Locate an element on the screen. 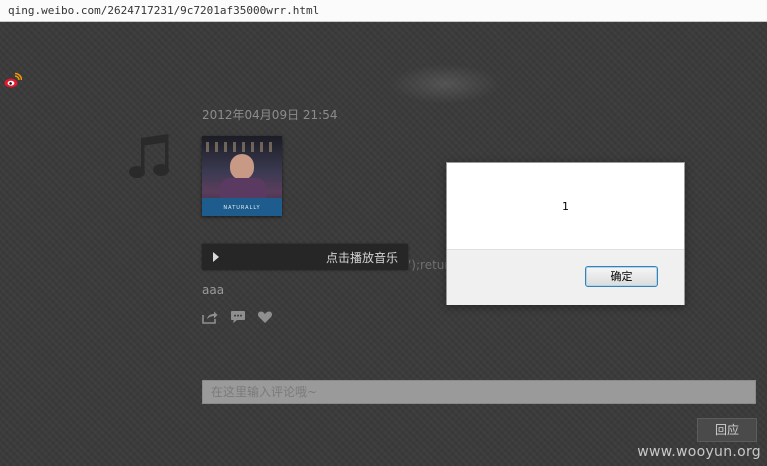 This screenshot has height=466, width=767. album-caption: NATURALLY is located at coordinates (242, 208).